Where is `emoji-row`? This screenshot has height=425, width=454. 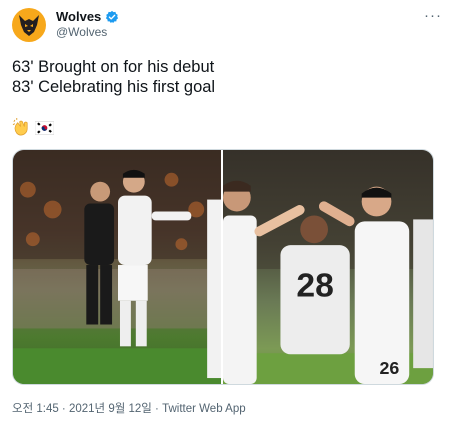
emoji-row is located at coordinates (33, 127).